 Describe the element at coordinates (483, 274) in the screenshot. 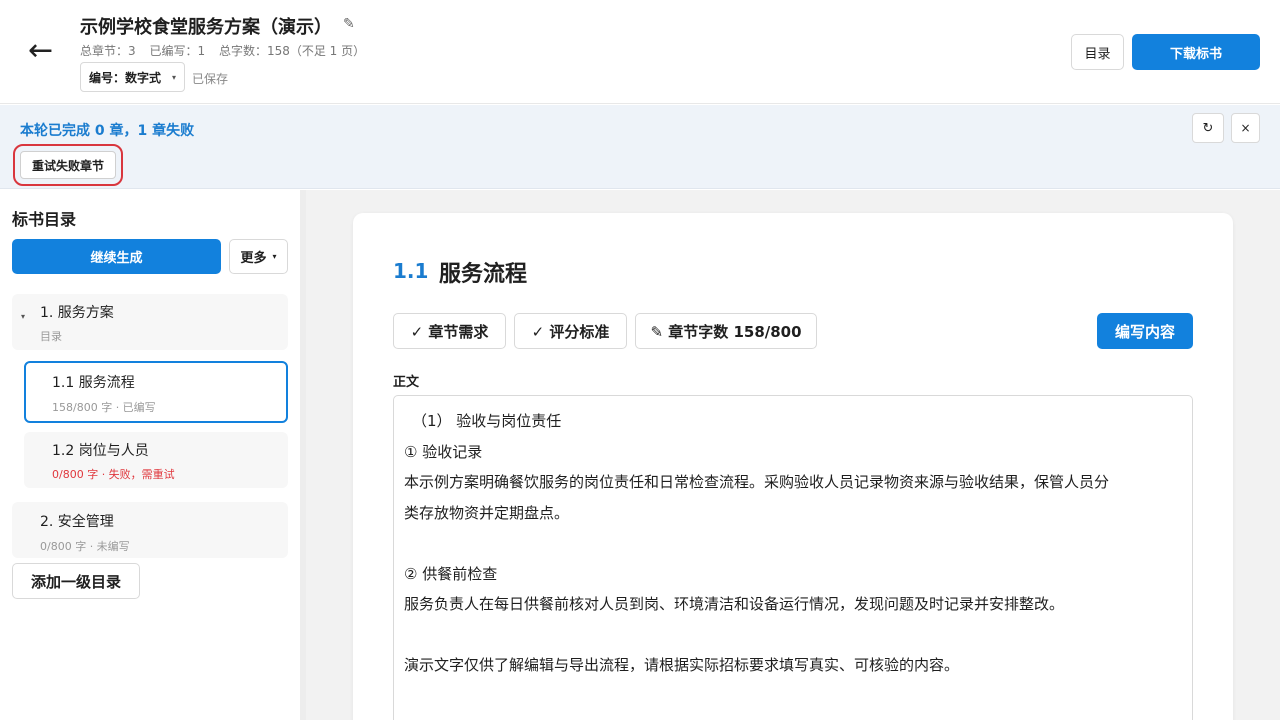

I see `section-title: 服务流程` at that location.